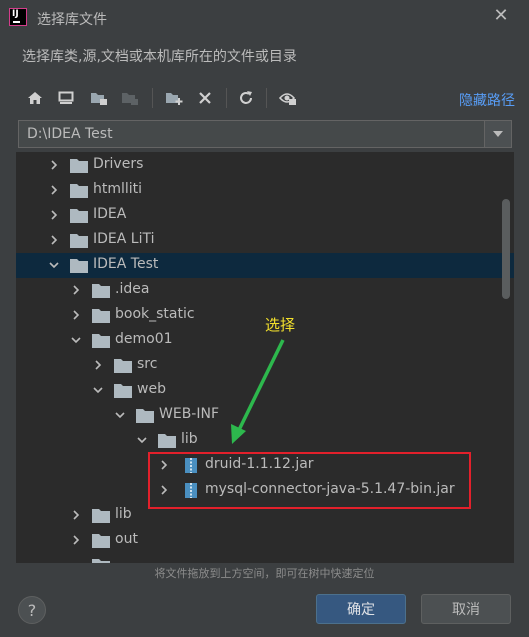 The image size is (529, 637). I want to click on title-bar: 选择库文件 ✕, so click(264, 18).